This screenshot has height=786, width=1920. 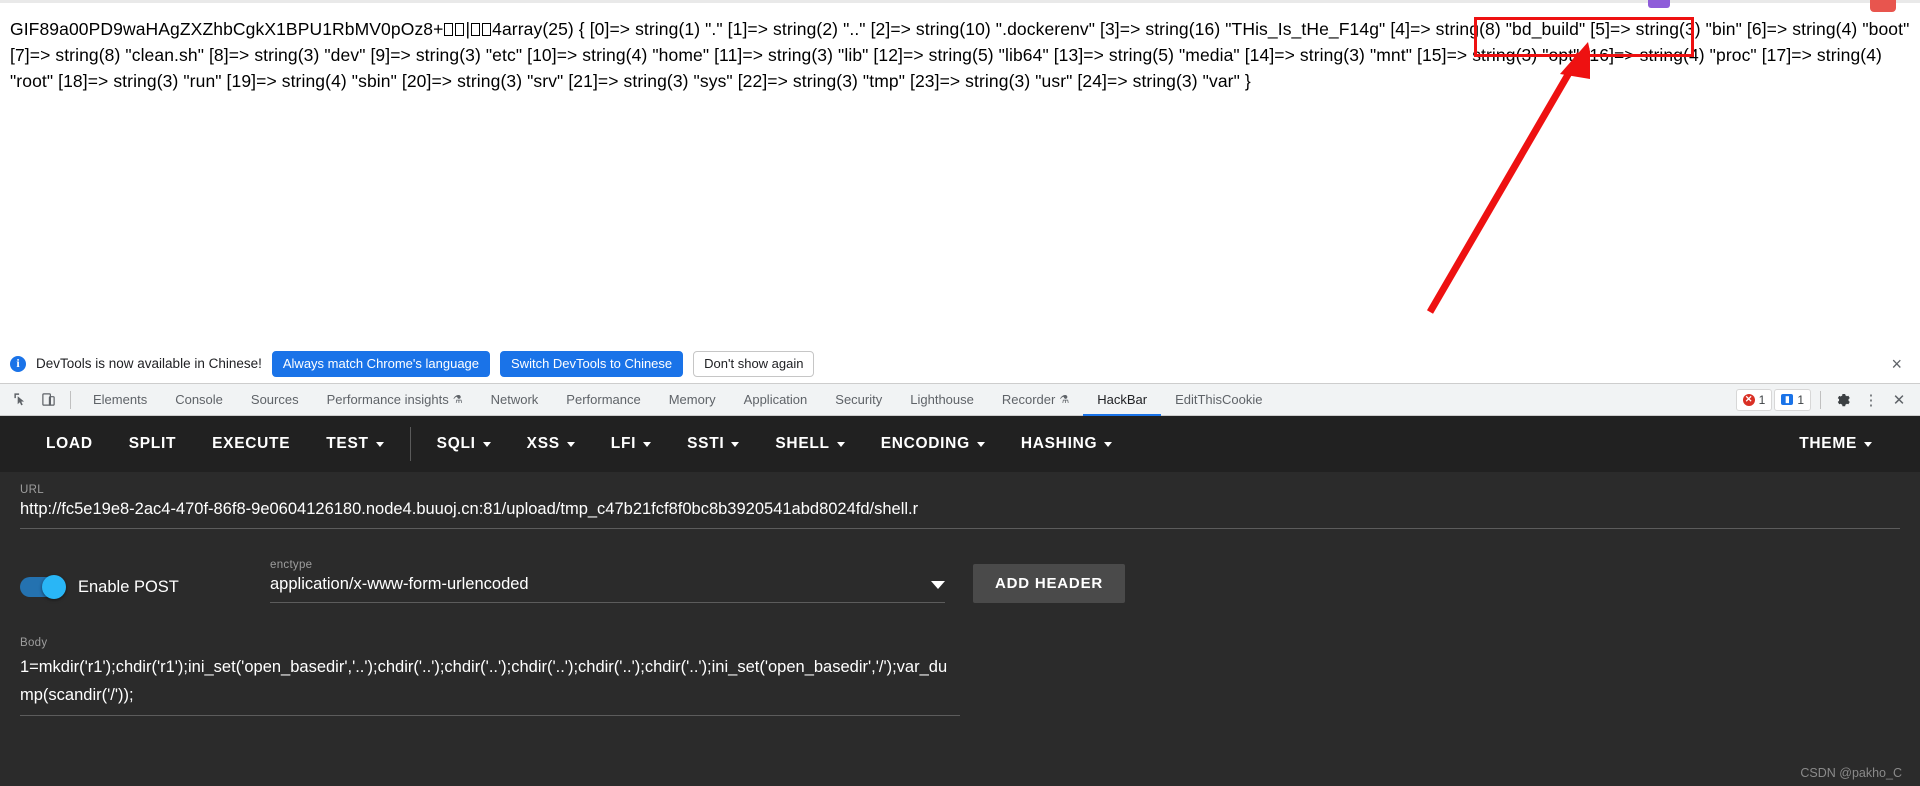 I want to click on hackbar-split-button: SPLIT, so click(x=152, y=444).